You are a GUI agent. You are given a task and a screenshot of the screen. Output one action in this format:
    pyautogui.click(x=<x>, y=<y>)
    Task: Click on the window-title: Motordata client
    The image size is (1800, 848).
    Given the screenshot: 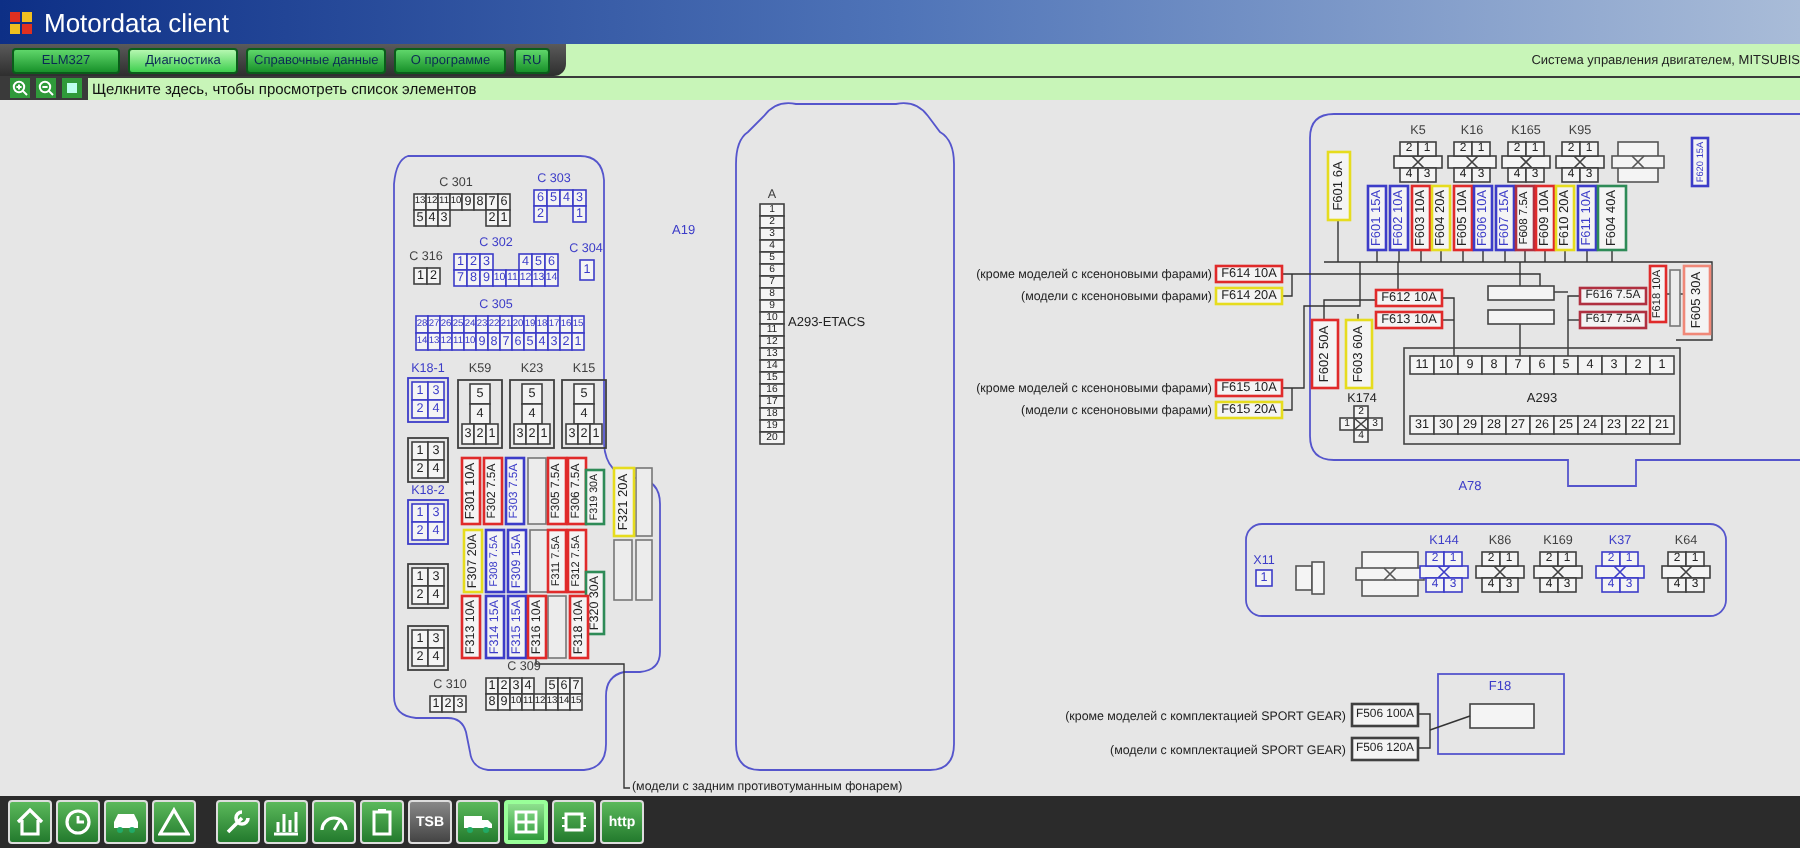 What is the action you would take?
    pyautogui.click(x=136, y=22)
    